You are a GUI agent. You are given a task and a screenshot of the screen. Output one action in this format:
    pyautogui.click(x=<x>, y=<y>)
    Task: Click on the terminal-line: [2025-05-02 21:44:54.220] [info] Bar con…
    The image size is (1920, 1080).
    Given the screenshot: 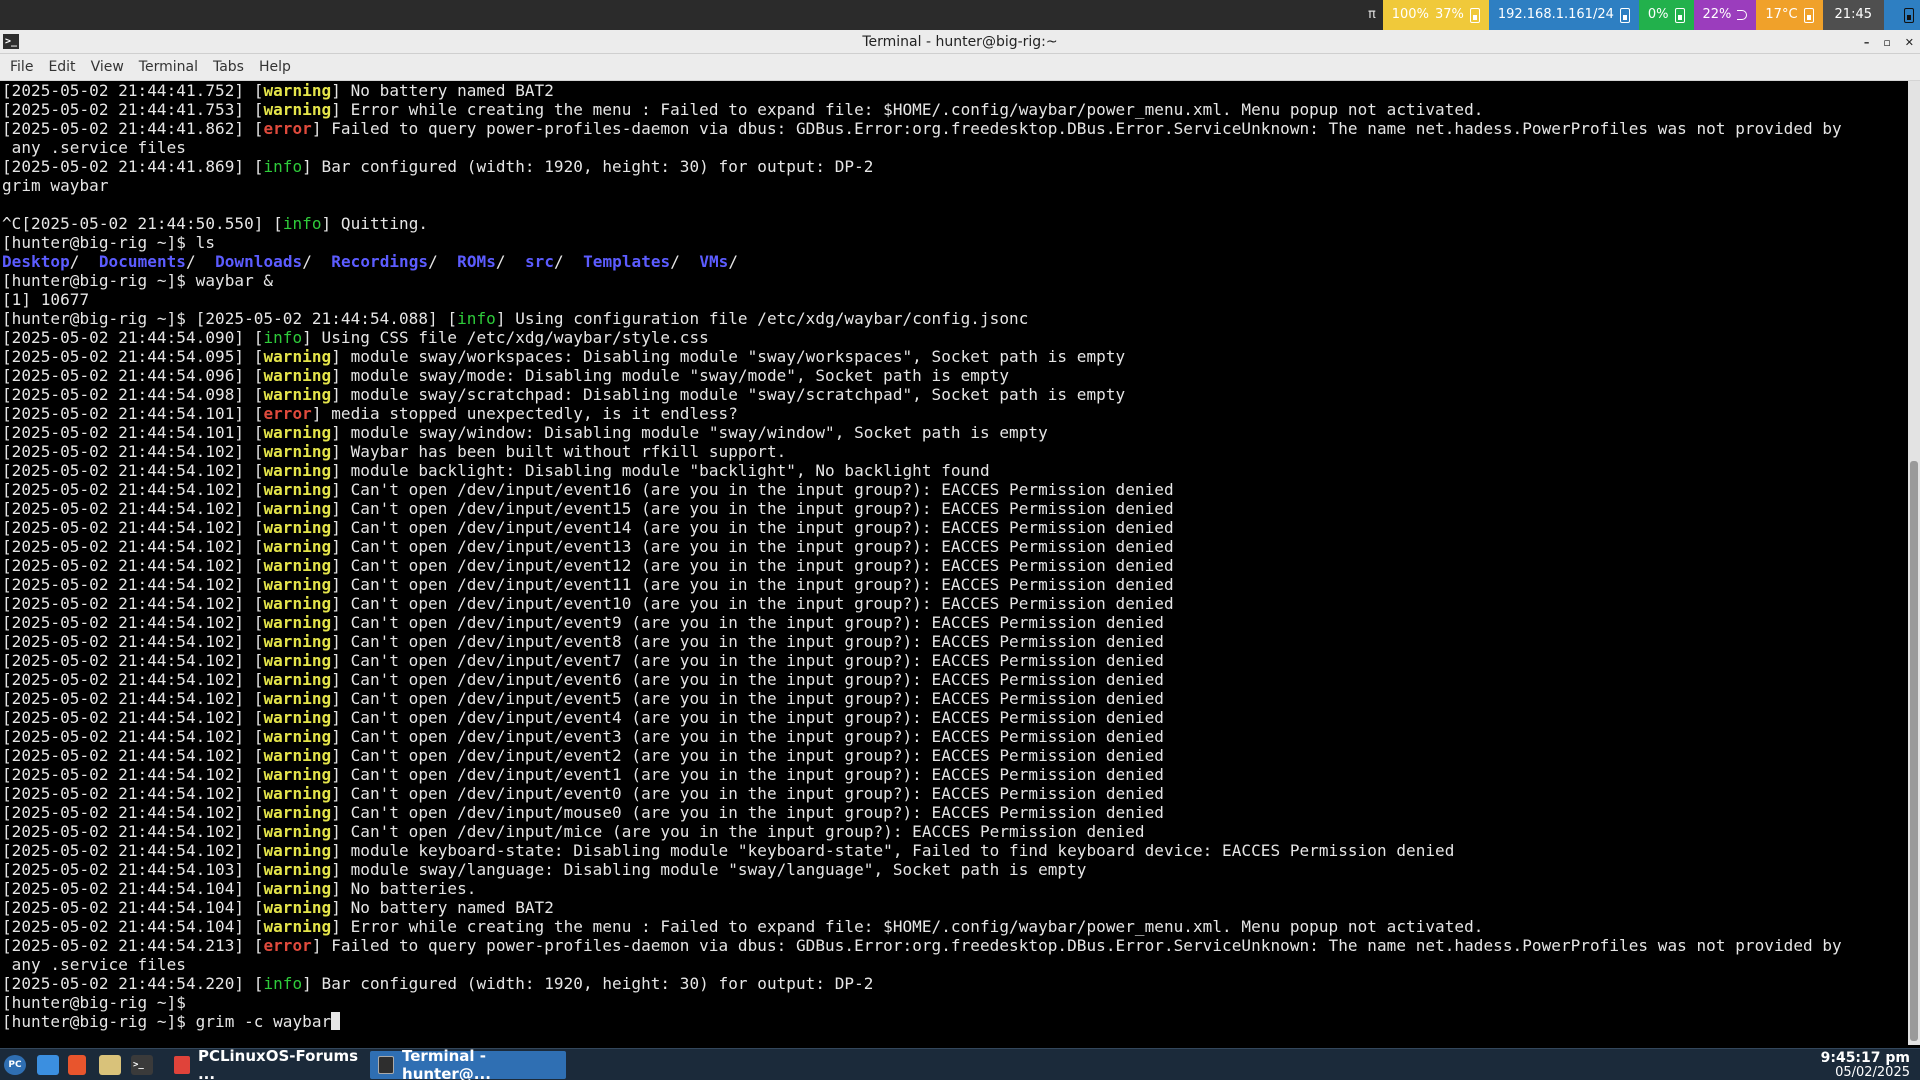 What is the action you would take?
    pyautogui.click(x=955, y=983)
    